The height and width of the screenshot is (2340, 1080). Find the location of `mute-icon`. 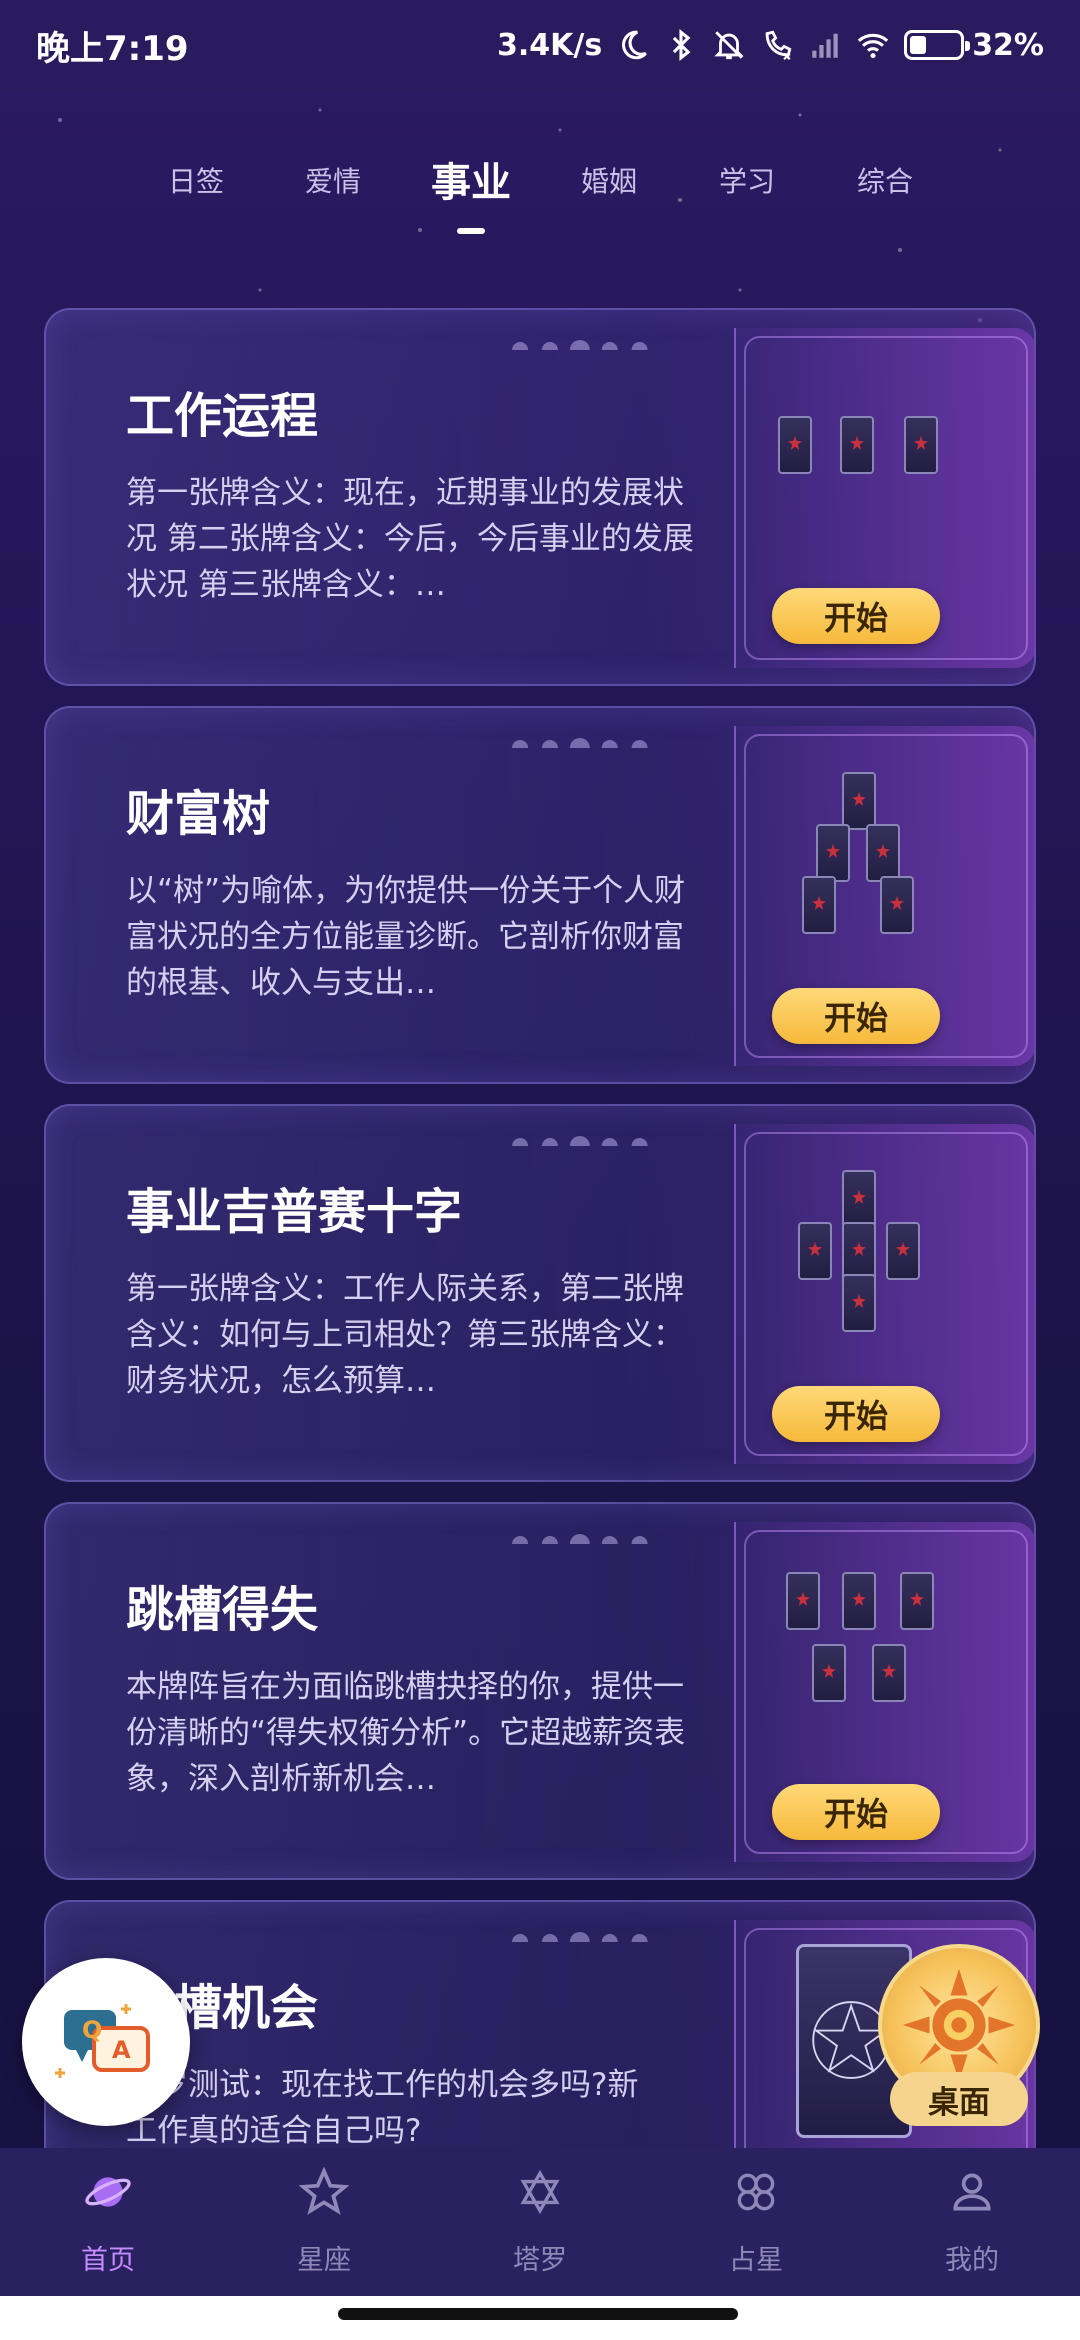

mute-icon is located at coordinates (729, 45).